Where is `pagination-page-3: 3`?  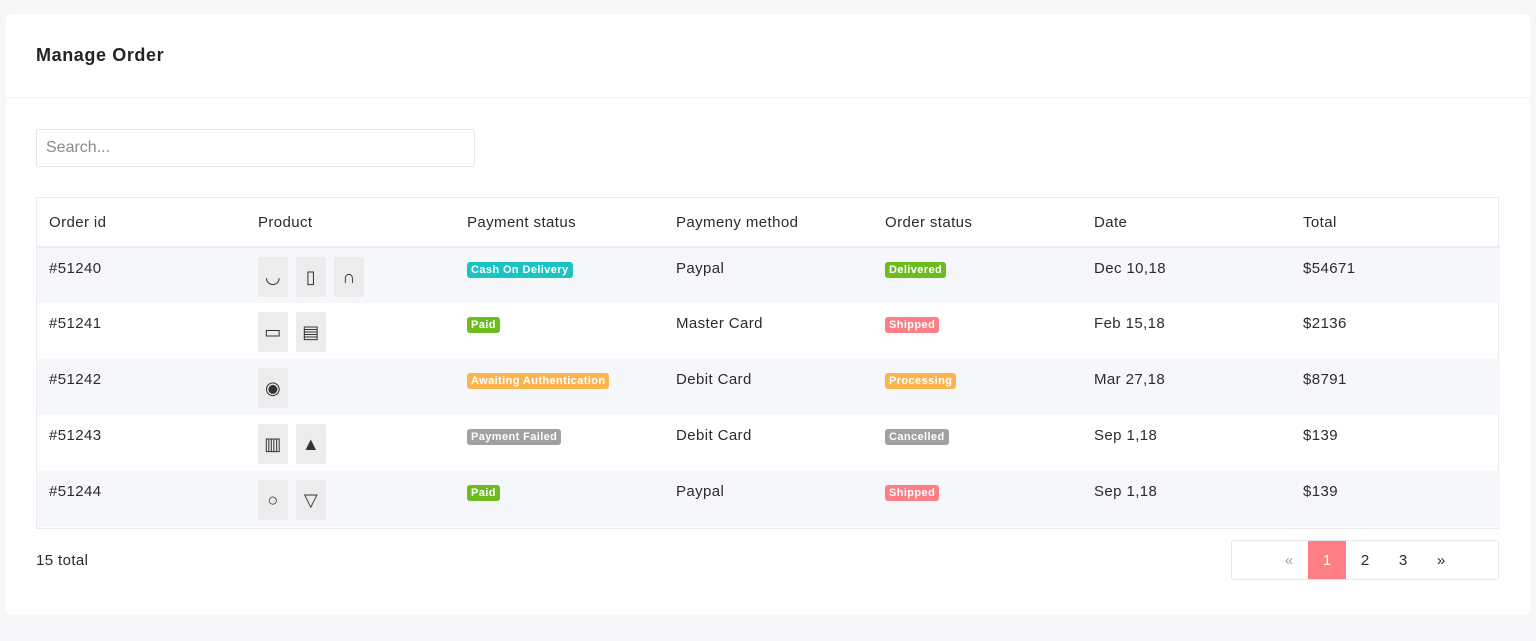 pagination-page-3: 3 is located at coordinates (1403, 560).